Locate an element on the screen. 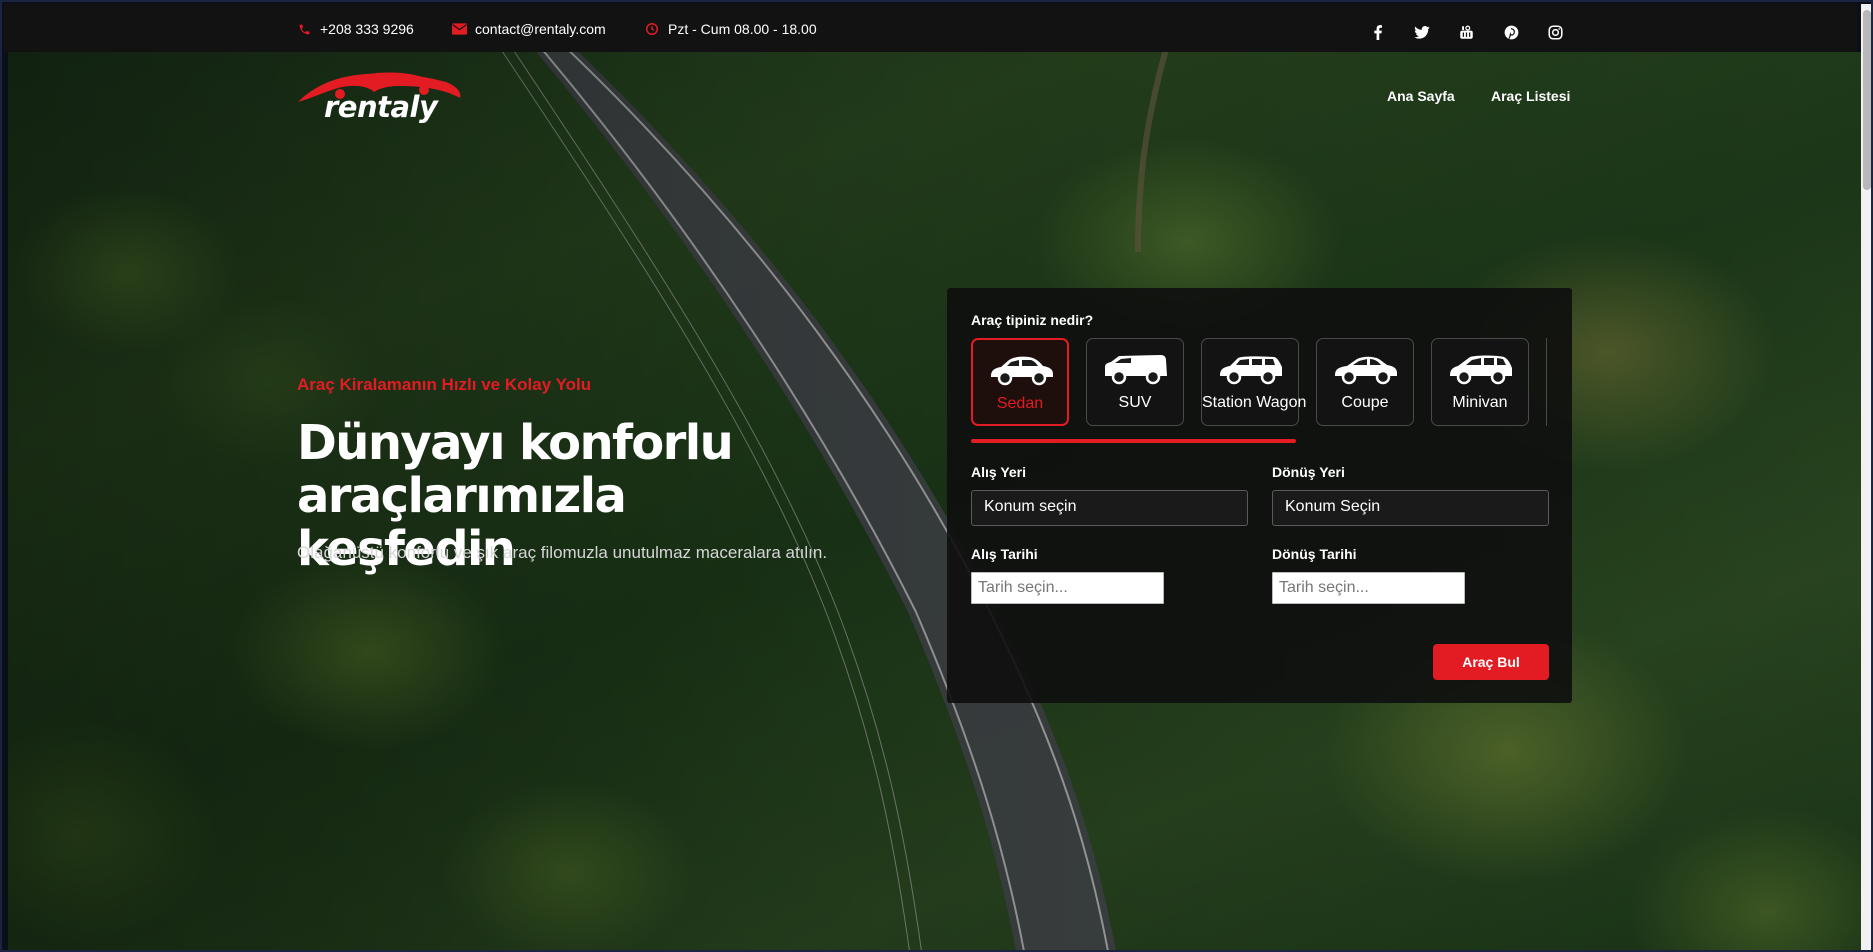 This screenshot has width=1873, height=952. instagram-icon is located at coordinates (1555, 32).